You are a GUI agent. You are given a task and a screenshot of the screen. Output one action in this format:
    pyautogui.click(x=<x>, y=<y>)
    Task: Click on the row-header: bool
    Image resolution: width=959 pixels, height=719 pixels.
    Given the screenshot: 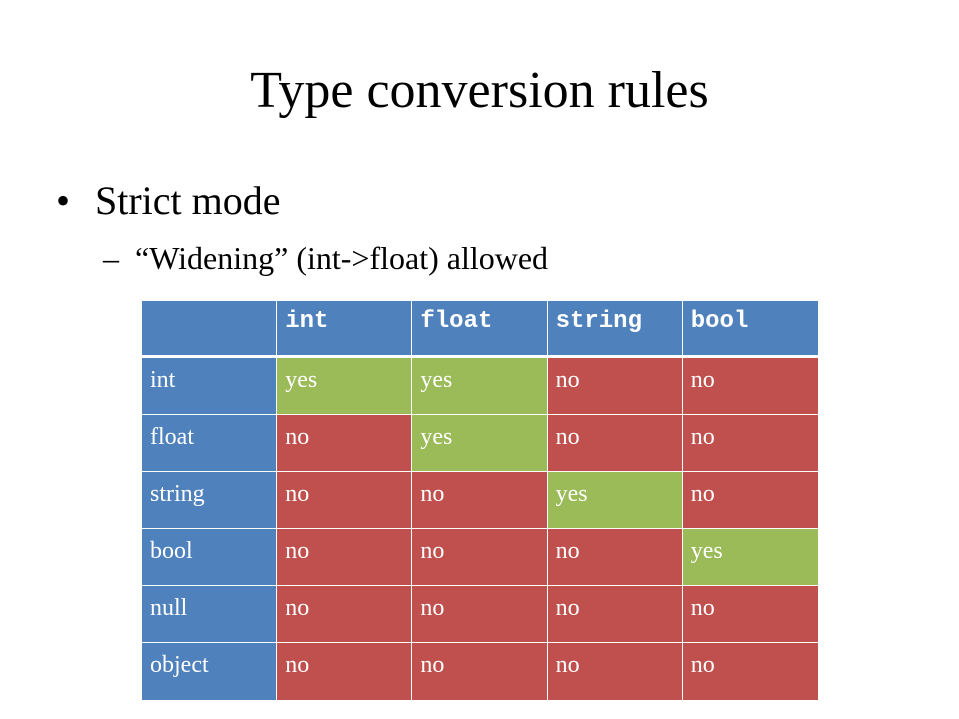 What is the action you would take?
    pyautogui.click(x=210, y=557)
    